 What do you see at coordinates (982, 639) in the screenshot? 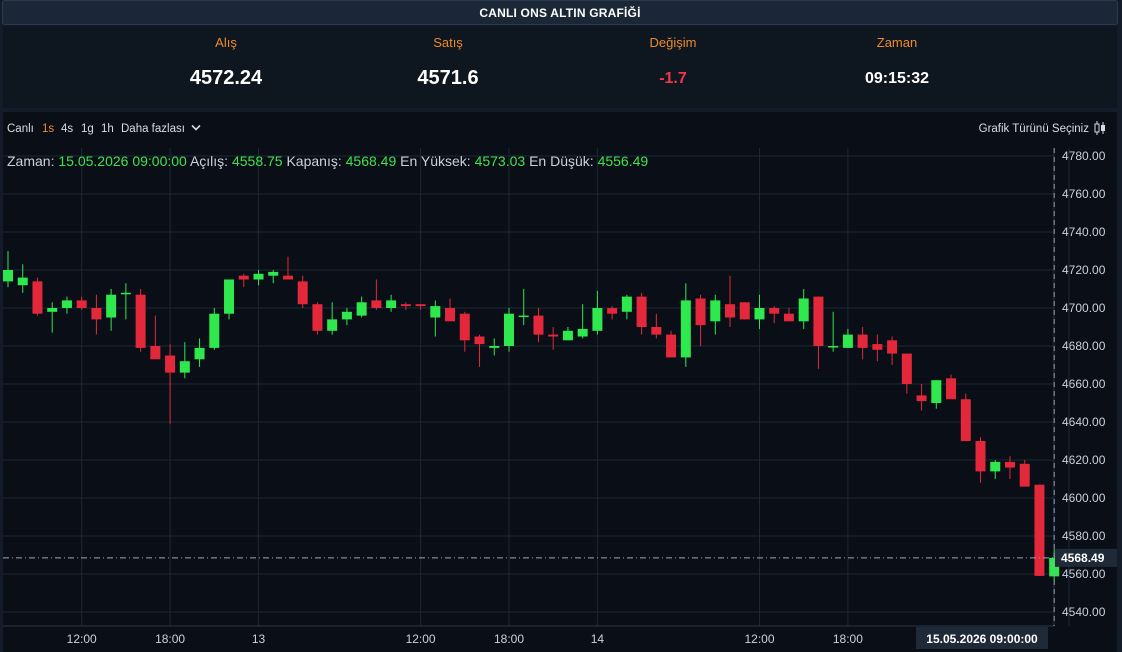
I see `crosshair-time-label: 15.05.2026 09:00:00` at bounding box center [982, 639].